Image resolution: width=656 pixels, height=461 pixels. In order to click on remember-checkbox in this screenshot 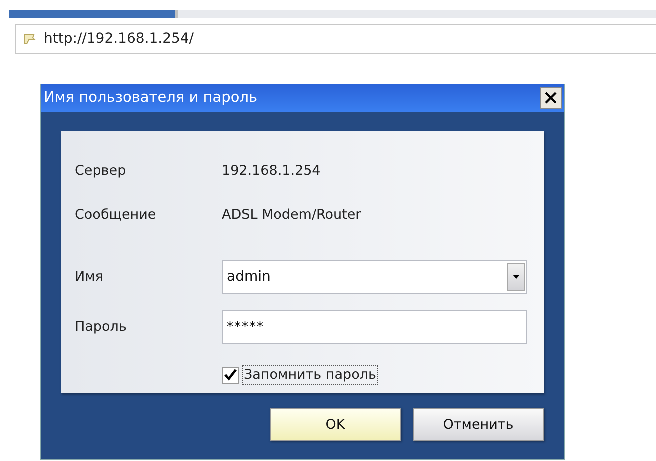, I will do `click(230, 375)`.